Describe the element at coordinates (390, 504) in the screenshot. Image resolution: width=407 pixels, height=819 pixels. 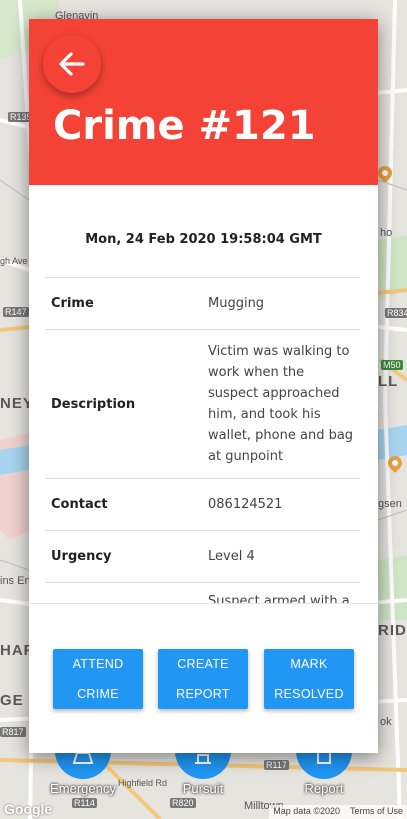
I see `map-label-gsen: gsen` at that location.